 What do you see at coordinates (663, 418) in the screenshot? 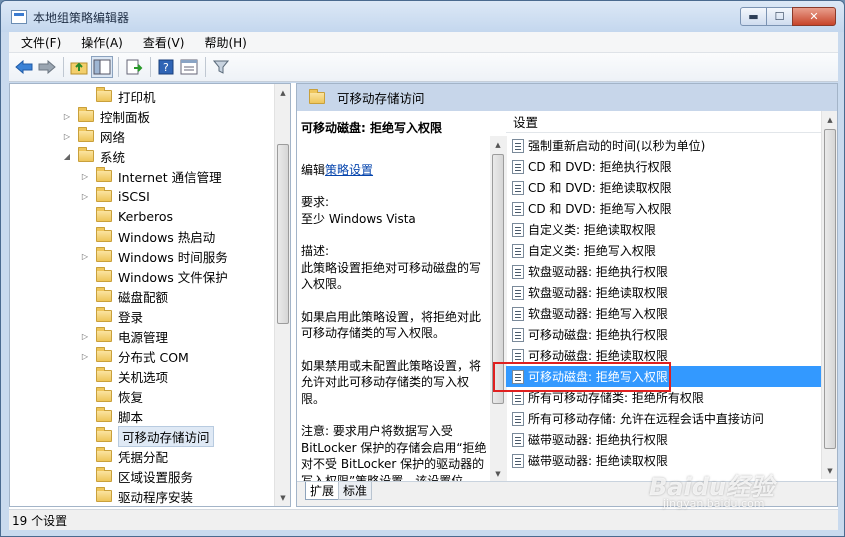
I see `policy-setting-row: 所有可移动存储: 允许在远程会话中直接访问` at bounding box center [663, 418].